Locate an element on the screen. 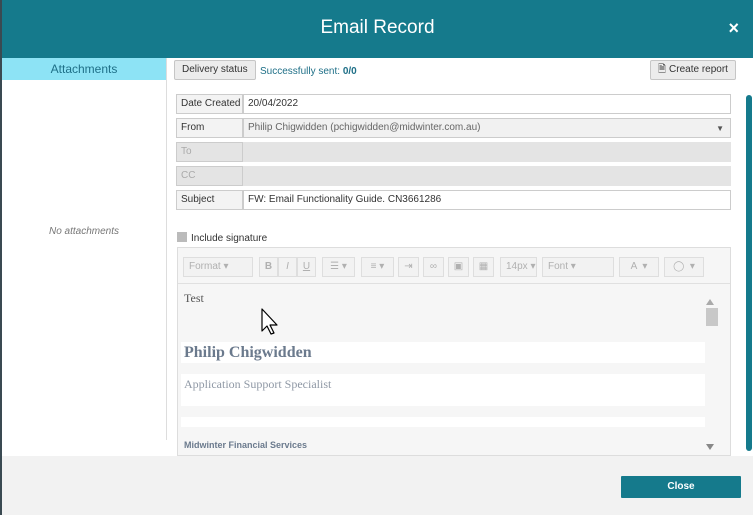 Image resolution: width=753 pixels, height=515 pixels. link-icon: ∞ is located at coordinates (433, 266).